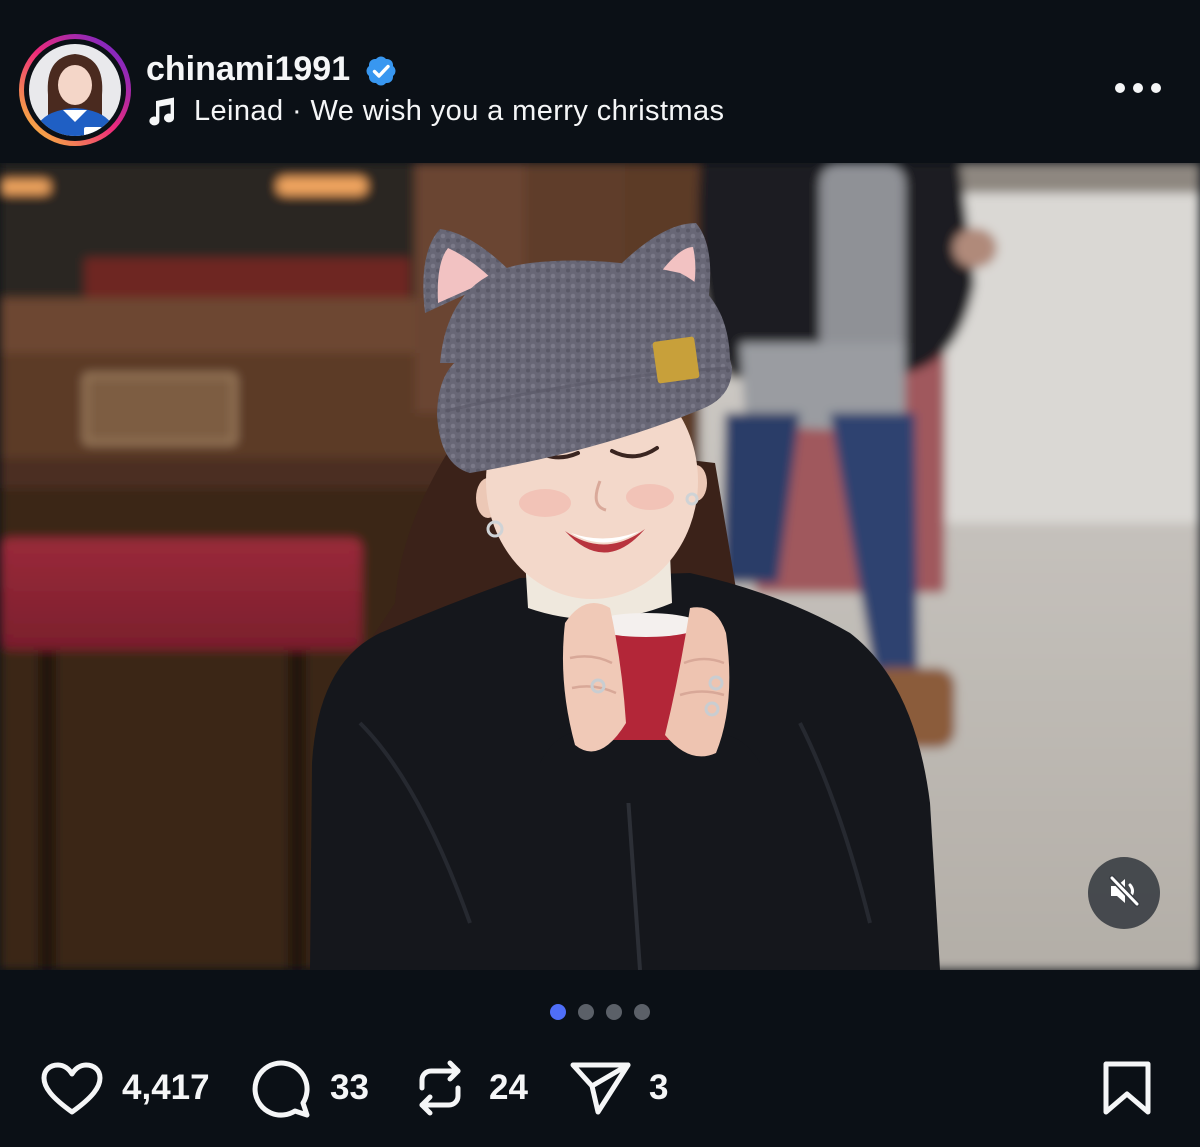 This screenshot has height=1147, width=1200. I want to click on heart-icon, so click(72, 1089).